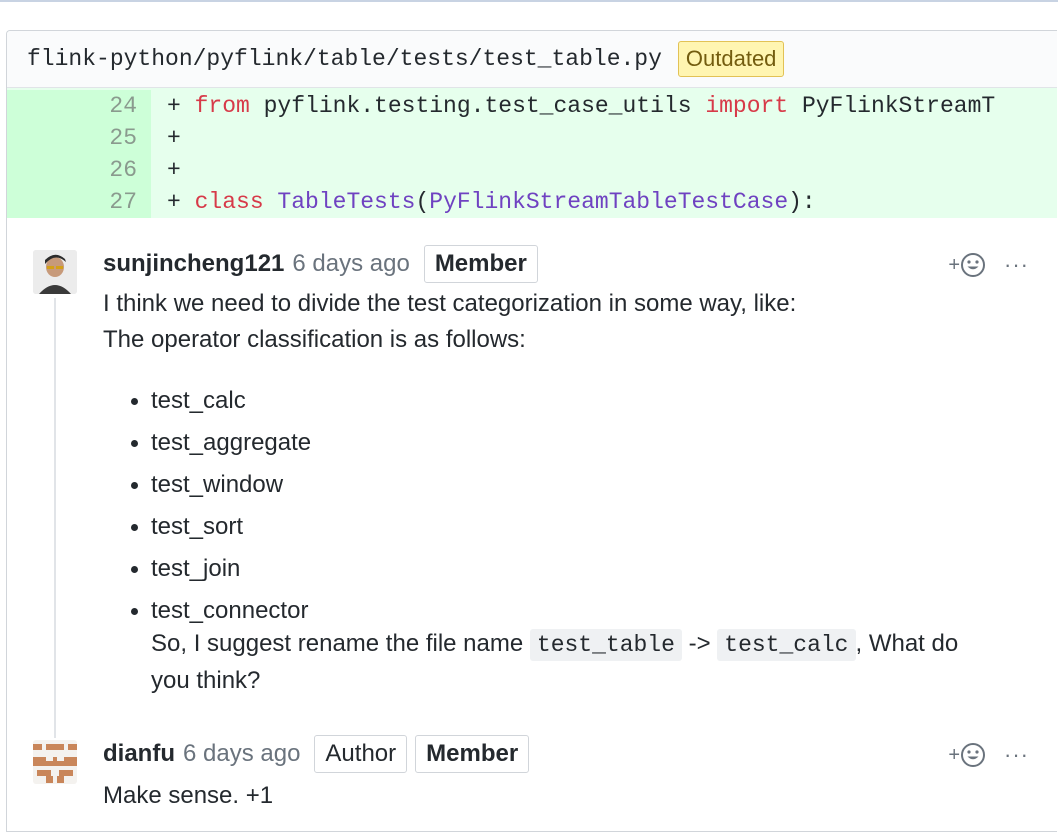 This screenshot has width=1058, height=832. I want to click on author-badge: Author, so click(361, 754).